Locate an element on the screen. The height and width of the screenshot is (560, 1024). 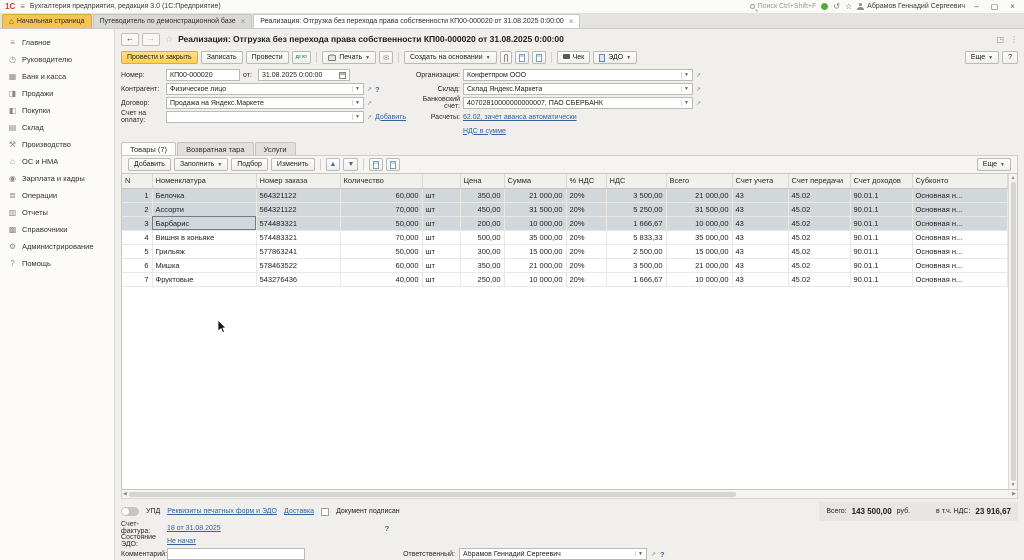
header-subconto: Субконто is located at coordinates (960, 181).